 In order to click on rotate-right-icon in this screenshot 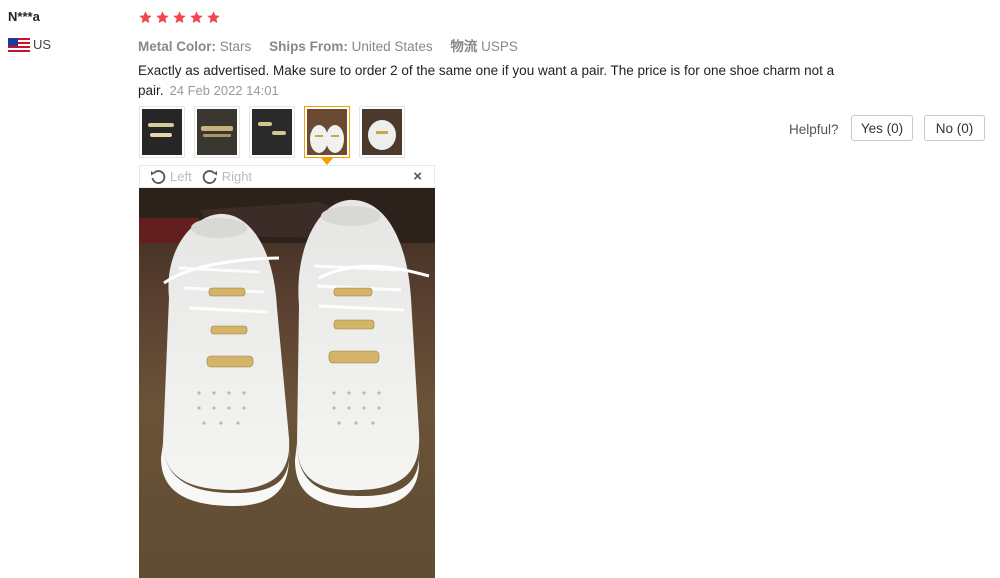, I will do `click(209, 176)`.